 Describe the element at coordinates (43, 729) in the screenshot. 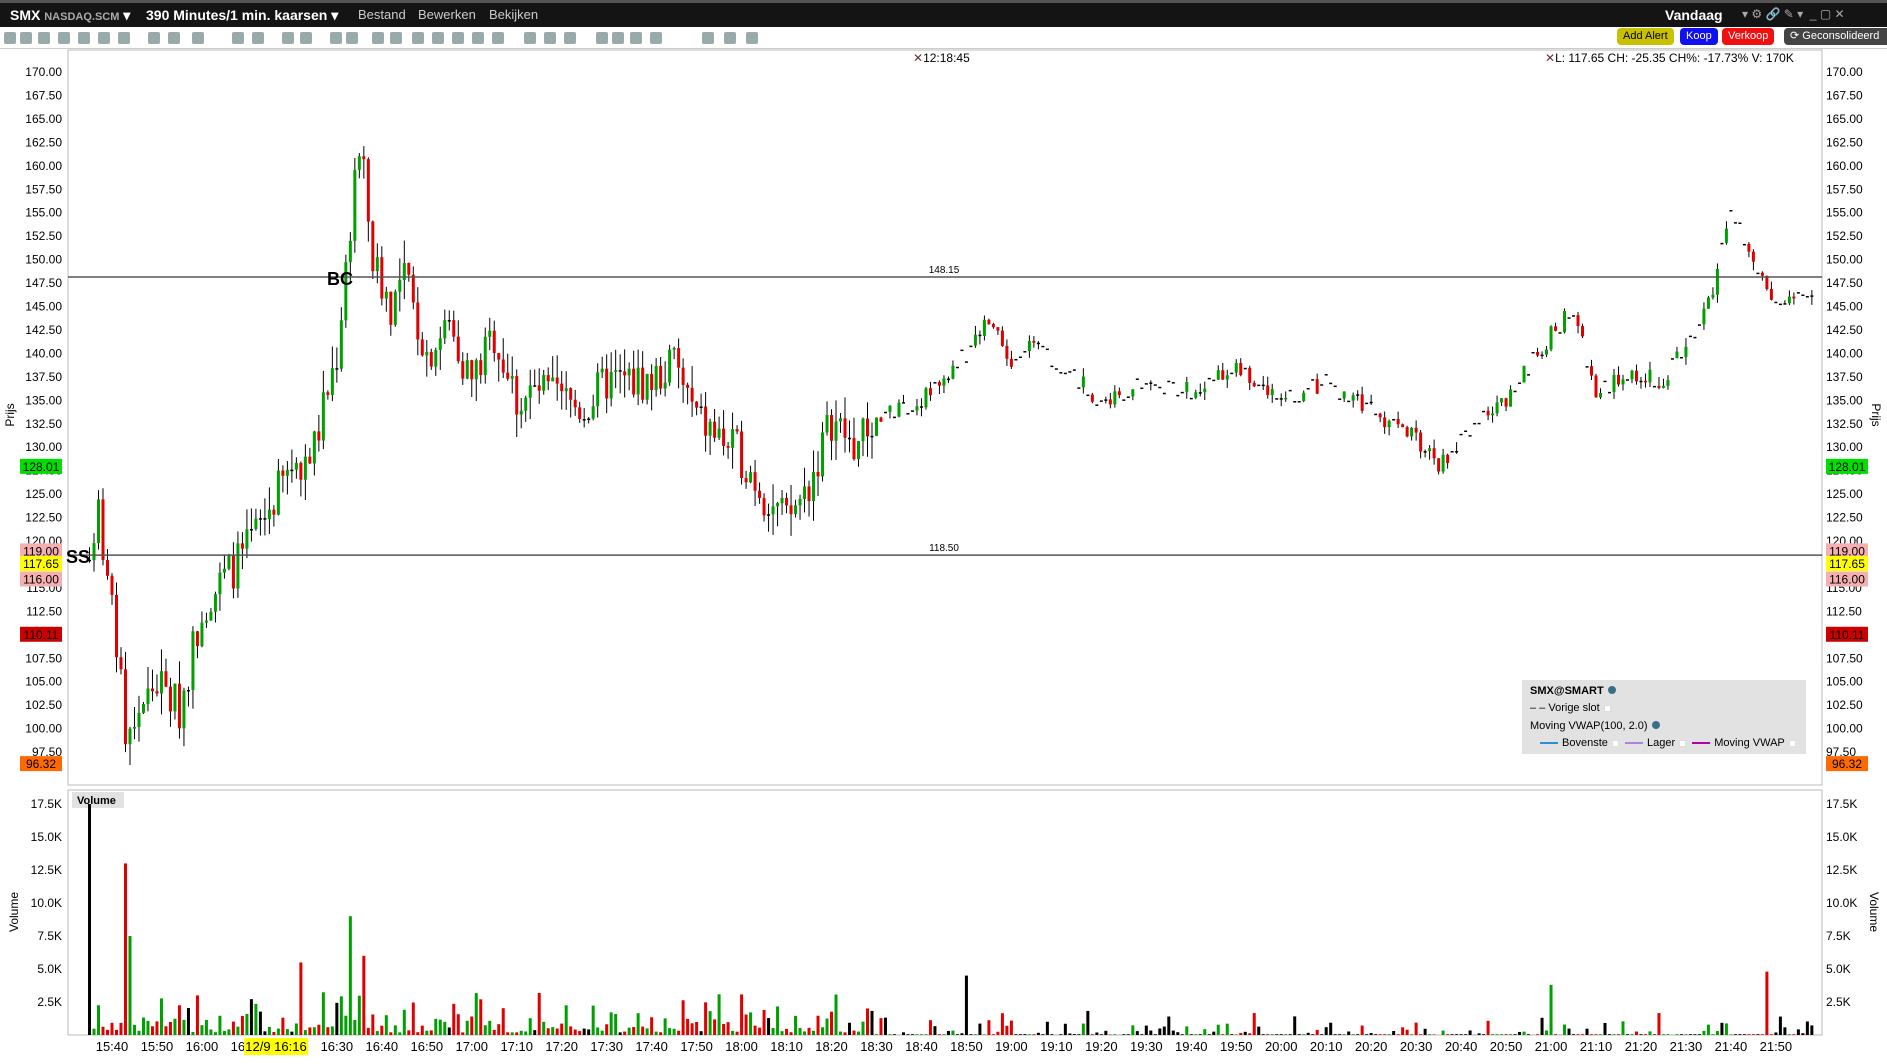

I see `price-tick-label: 100.00` at that location.